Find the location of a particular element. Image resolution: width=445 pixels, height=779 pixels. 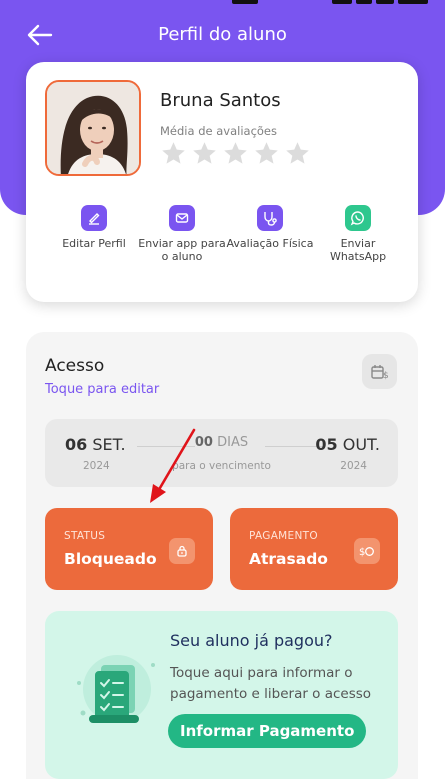

status-bar is located at coordinates (222, 3).